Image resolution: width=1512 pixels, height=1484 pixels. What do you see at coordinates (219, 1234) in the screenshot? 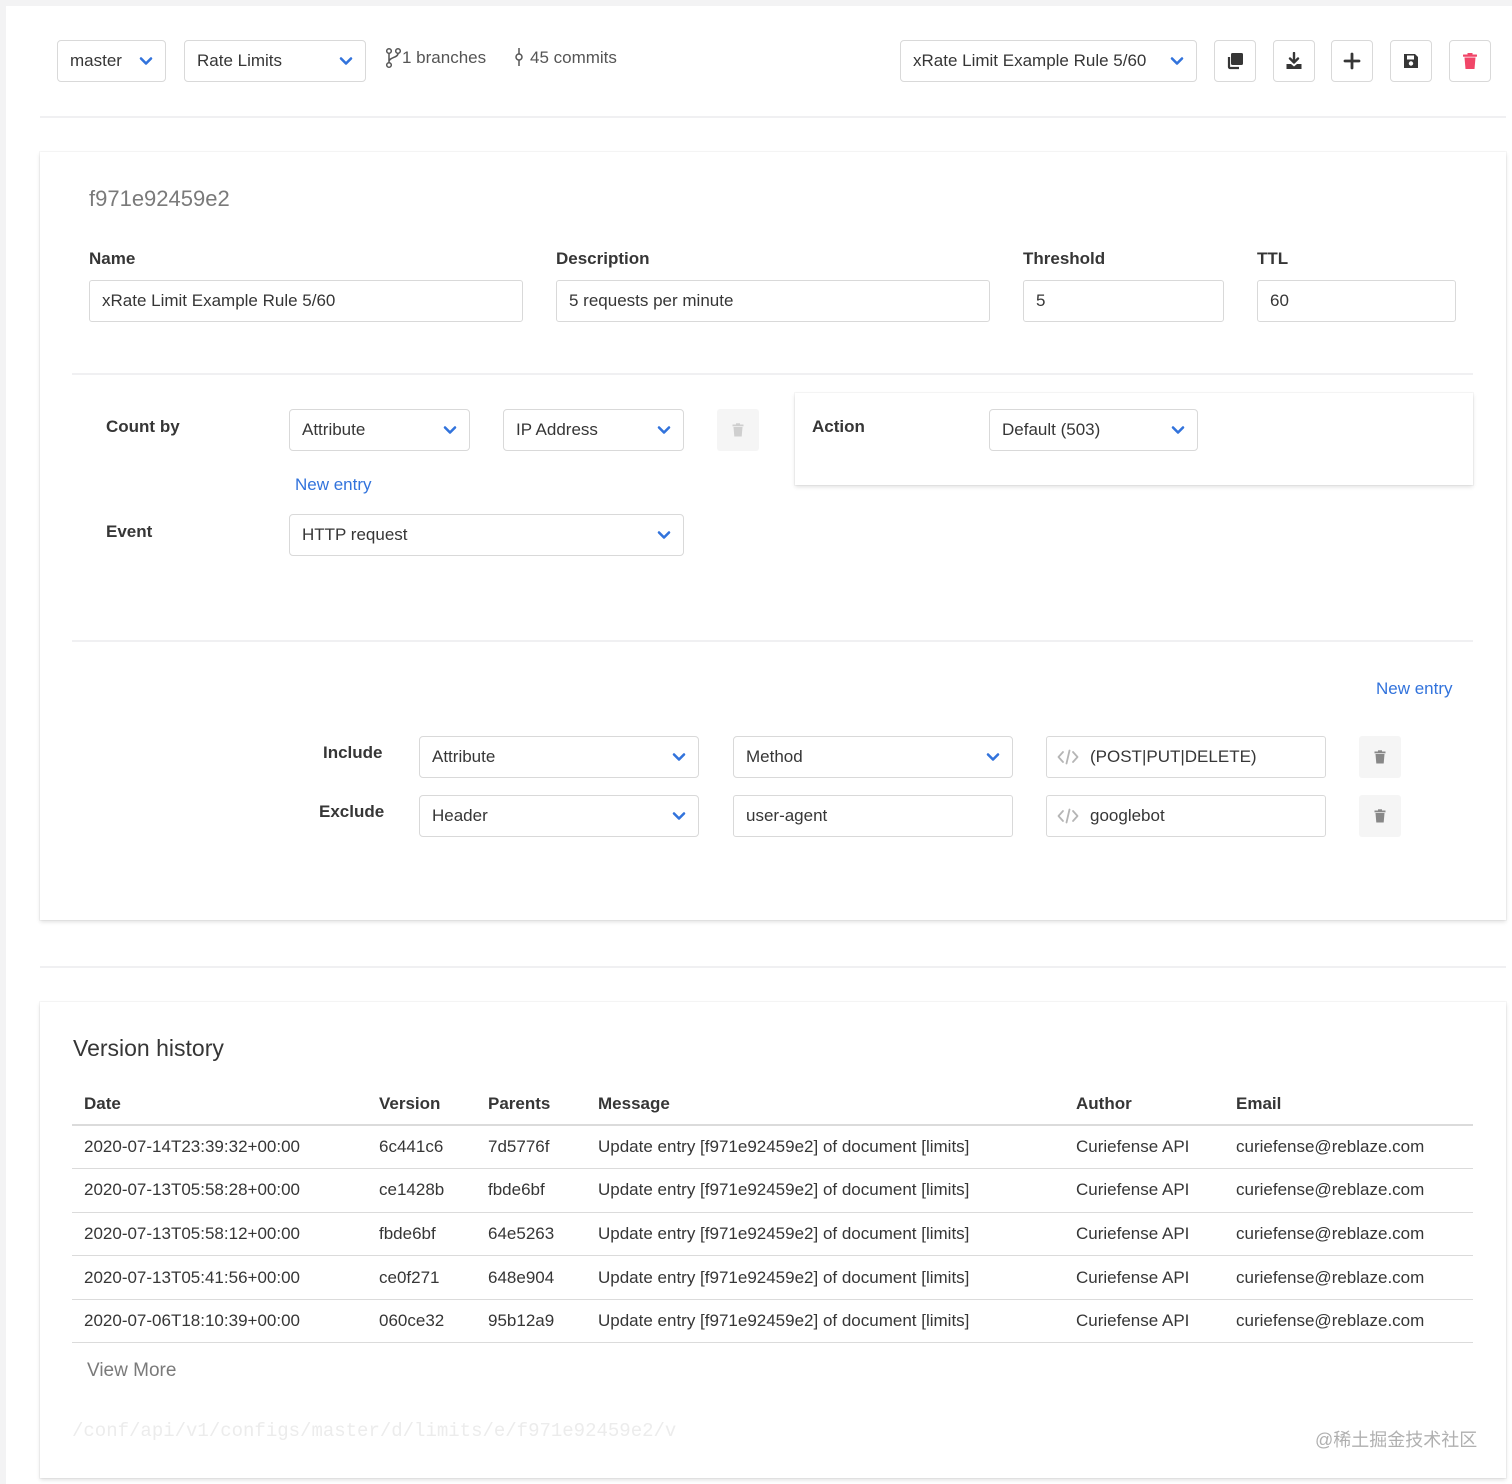
I see `cell-date: 2020-07-13T05:58:12+00:00` at bounding box center [219, 1234].